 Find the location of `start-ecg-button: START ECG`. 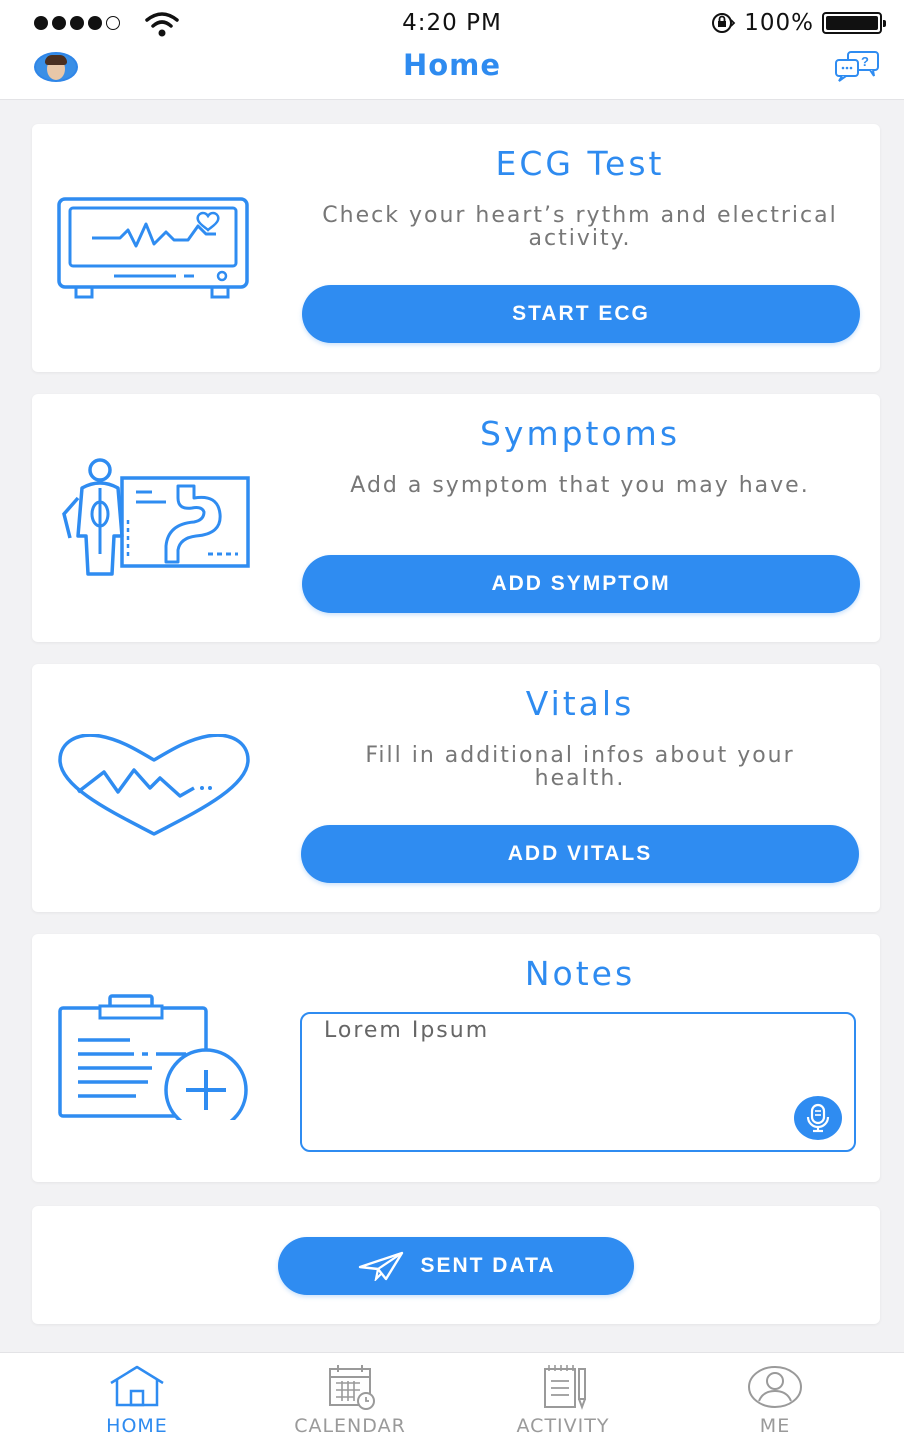

start-ecg-button: START ECG is located at coordinates (581, 314).